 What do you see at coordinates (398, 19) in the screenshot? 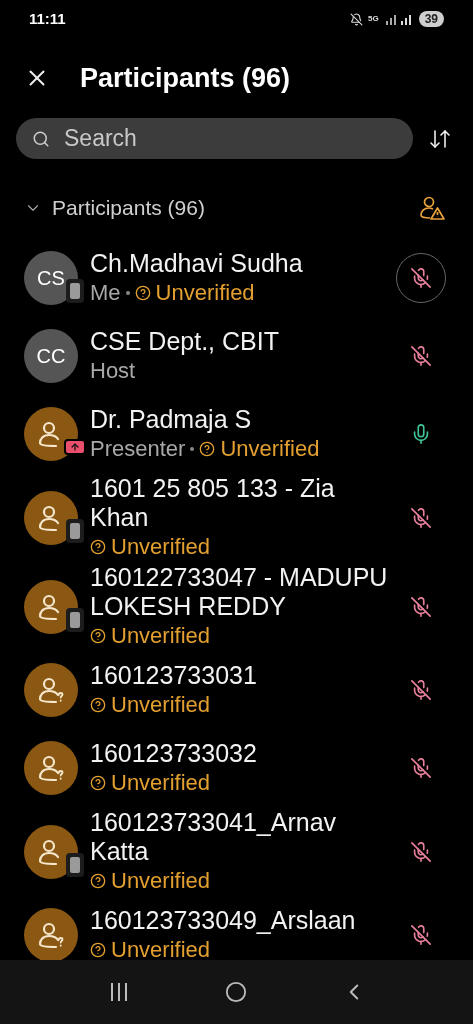
I see `signal-icon` at bounding box center [398, 19].